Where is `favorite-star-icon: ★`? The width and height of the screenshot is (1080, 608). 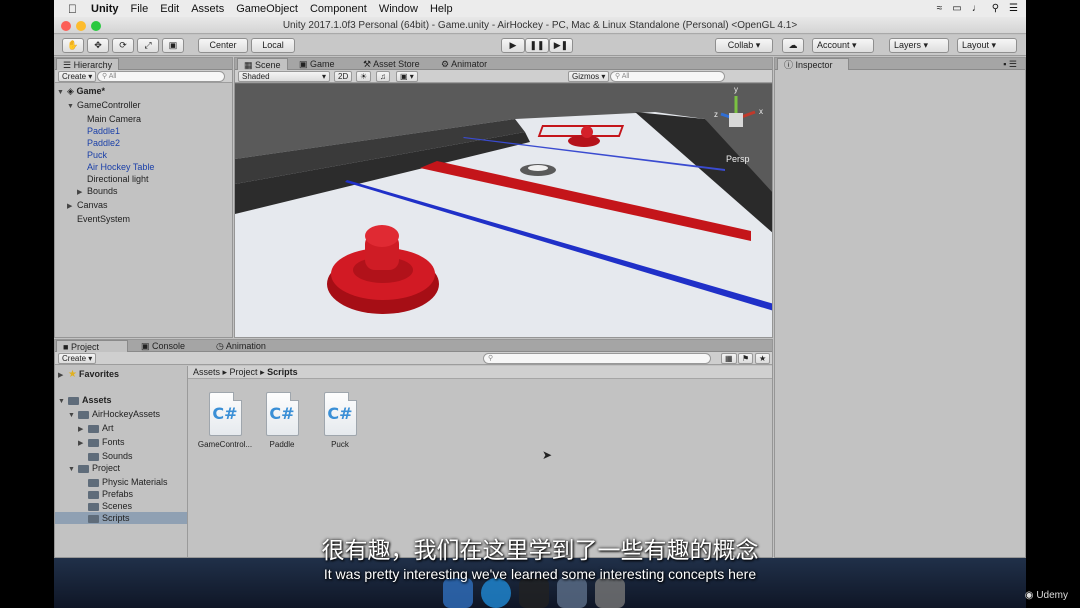 favorite-star-icon: ★ is located at coordinates (763, 358).